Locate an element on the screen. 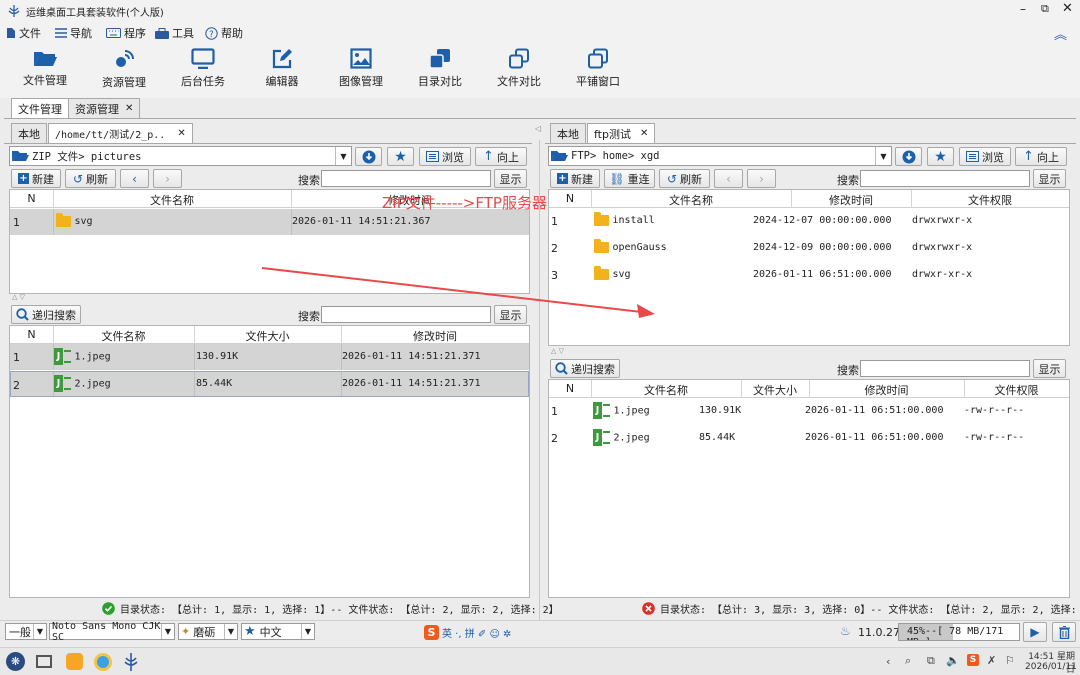 The image size is (1080, 675). right-download-button is located at coordinates (908, 156).